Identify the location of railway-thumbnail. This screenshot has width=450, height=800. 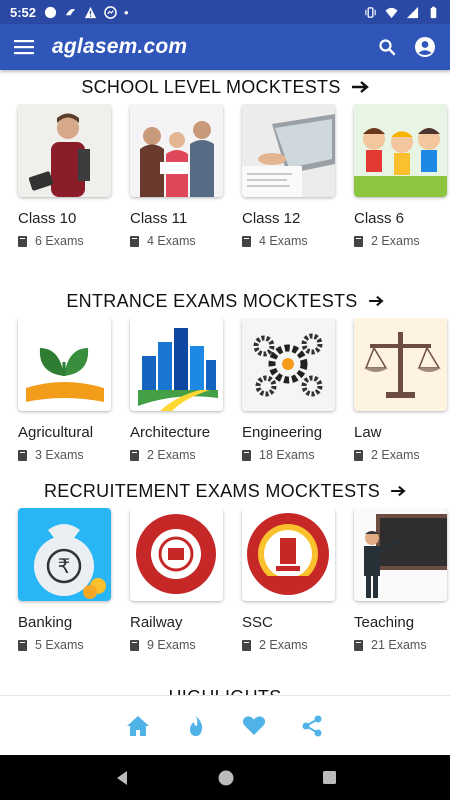
(176, 554).